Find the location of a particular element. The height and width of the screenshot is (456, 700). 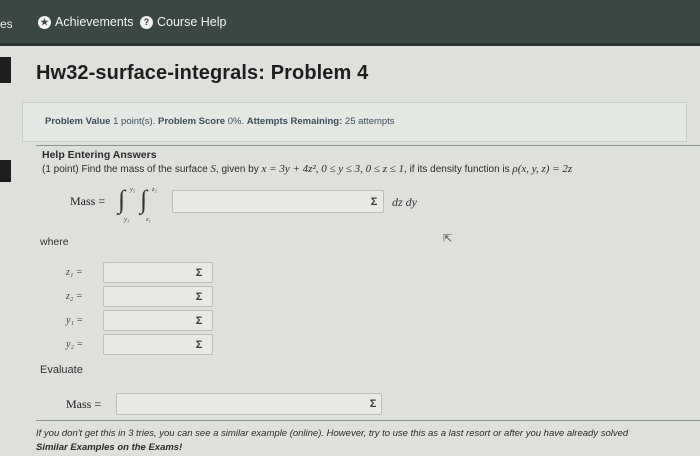

page-title: Hw32-surface-integrals: Problem 4 is located at coordinates (202, 73).